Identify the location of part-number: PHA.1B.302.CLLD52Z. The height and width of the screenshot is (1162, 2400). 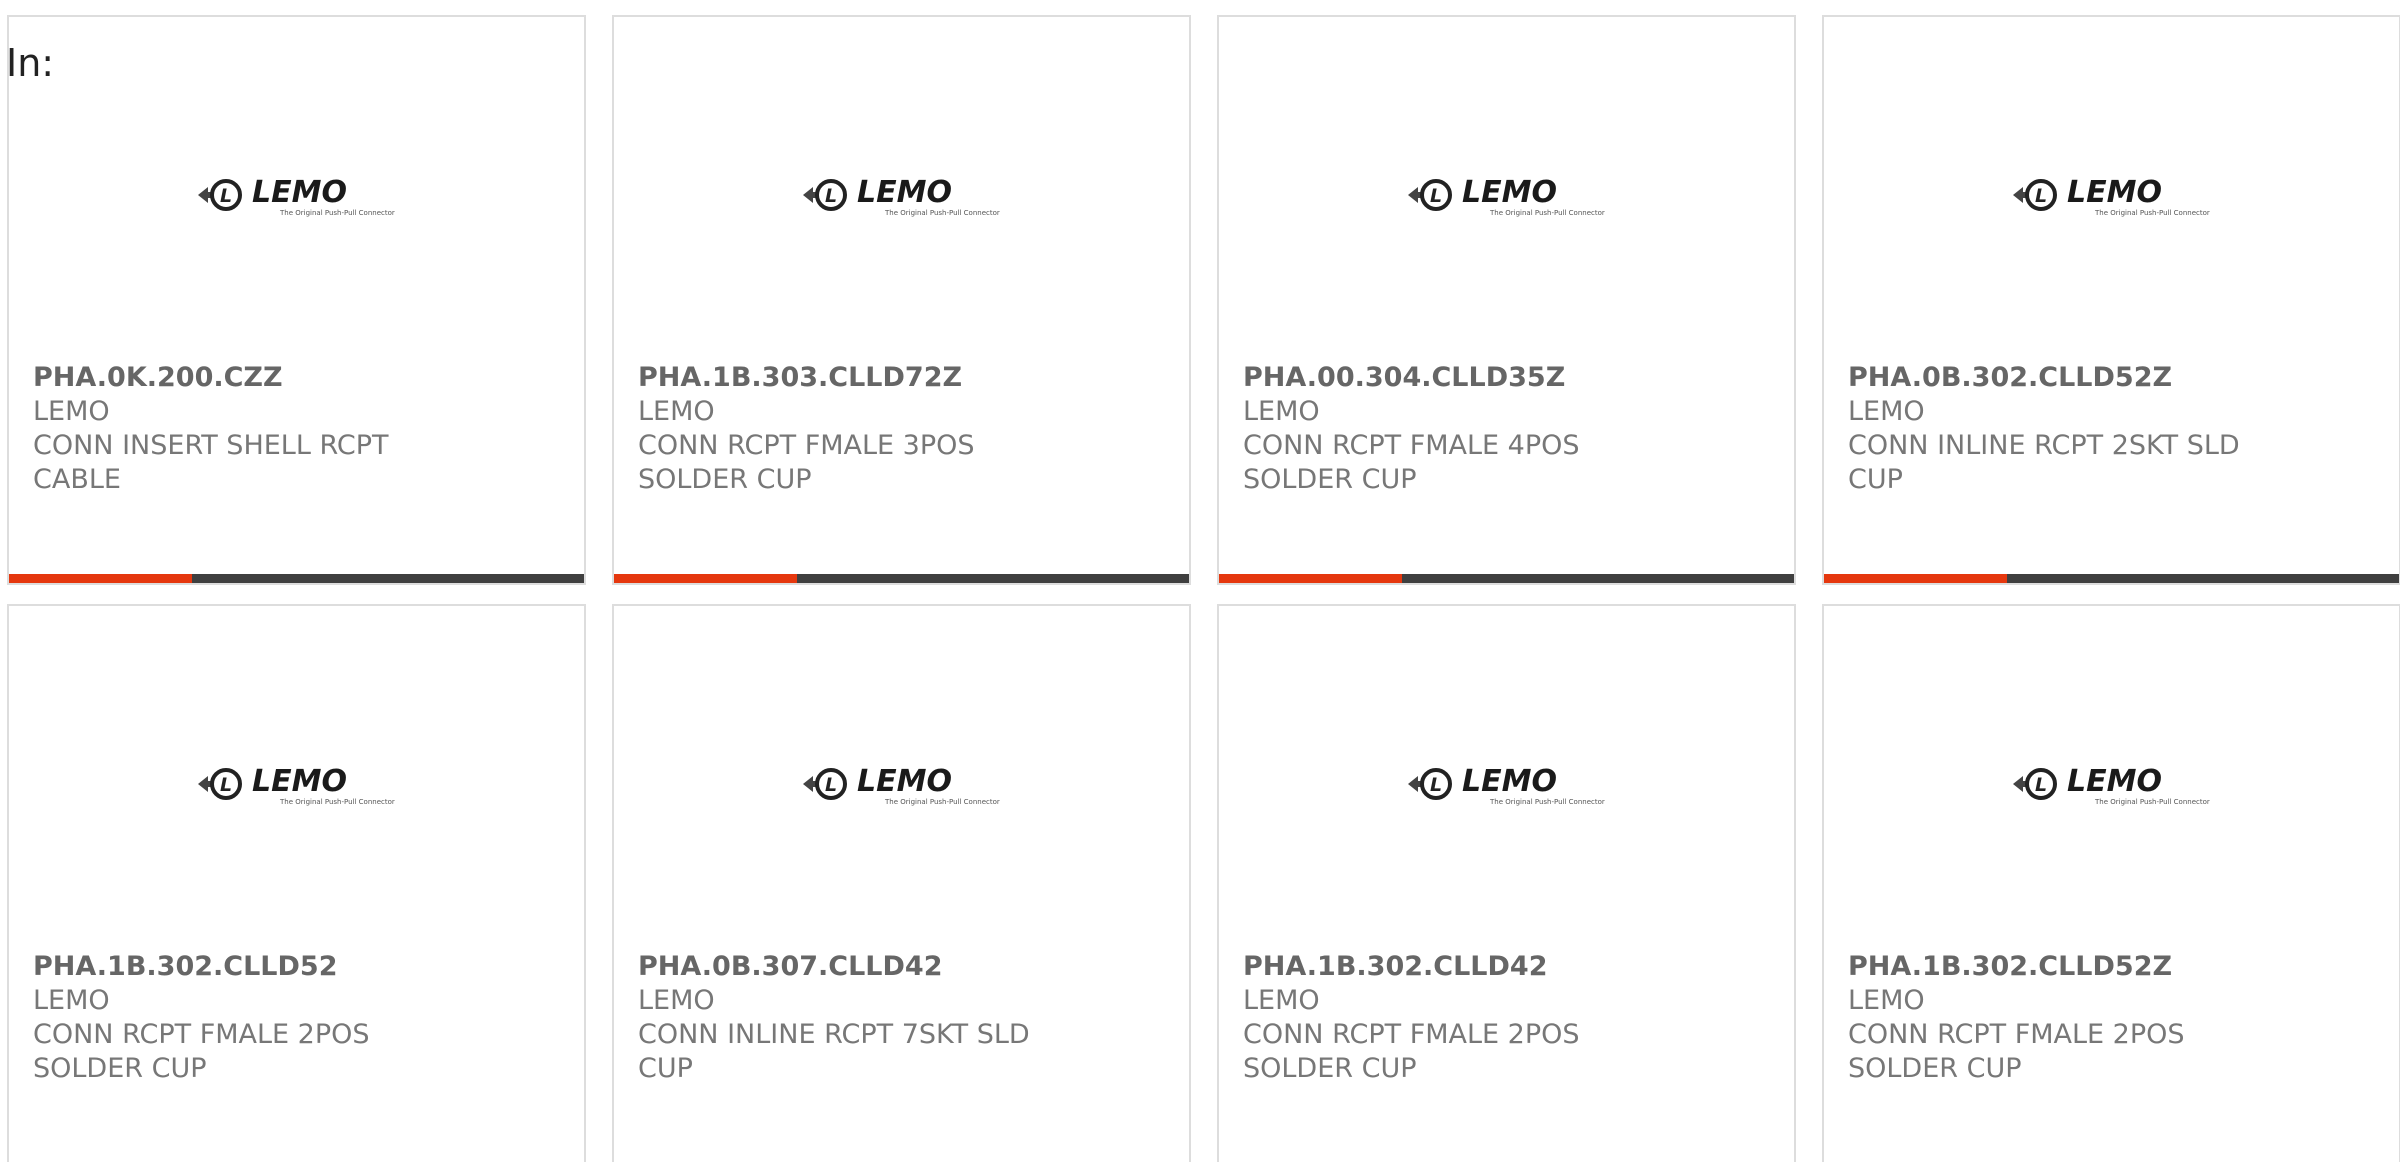
(2111, 967).